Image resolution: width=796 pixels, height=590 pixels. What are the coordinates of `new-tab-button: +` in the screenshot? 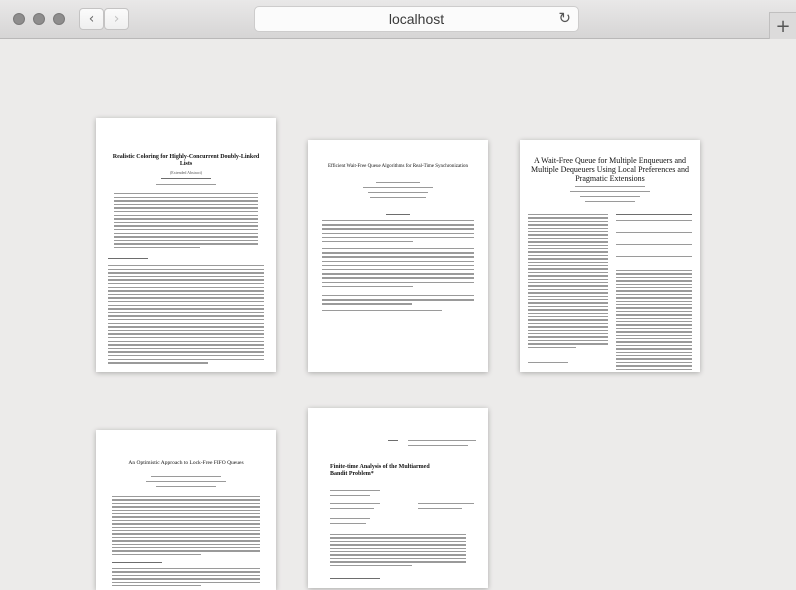 It's located at (782, 25).